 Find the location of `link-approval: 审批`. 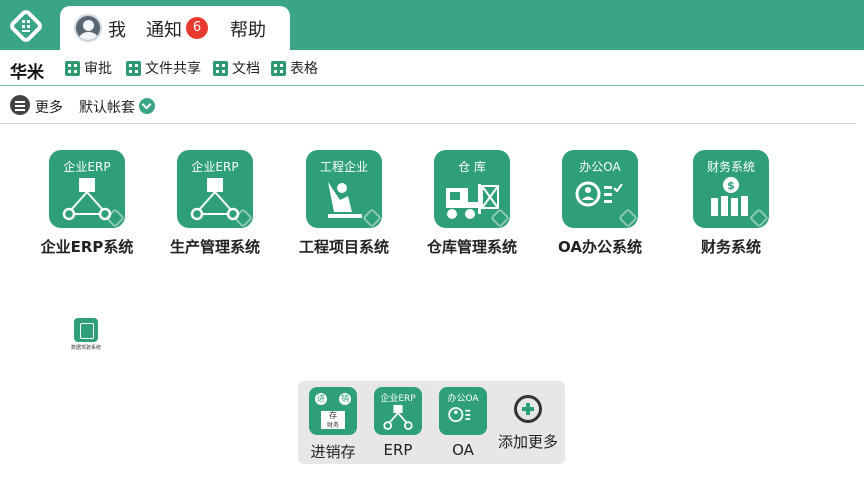

link-approval: 审批 is located at coordinates (88, 68).